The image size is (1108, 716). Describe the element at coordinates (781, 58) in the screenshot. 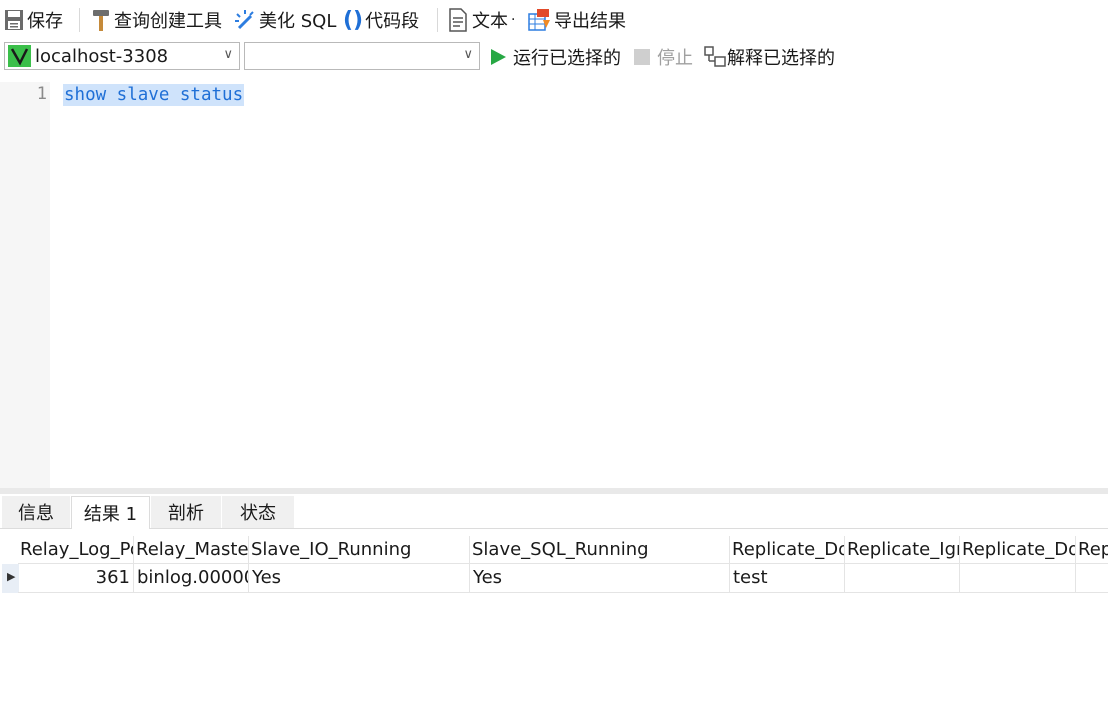

I see `explain-selected-label: 解释已选择的` at that location.